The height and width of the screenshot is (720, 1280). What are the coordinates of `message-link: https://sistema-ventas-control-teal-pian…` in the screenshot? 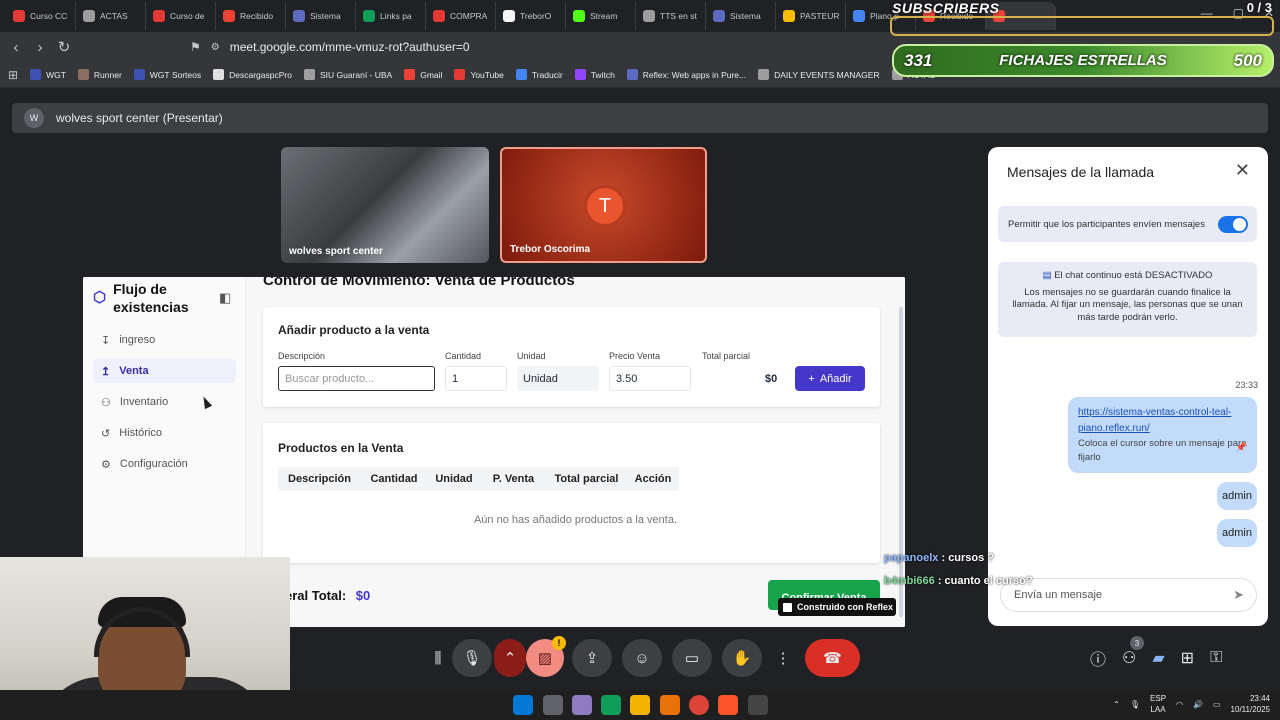 It's located at (1154, 420).